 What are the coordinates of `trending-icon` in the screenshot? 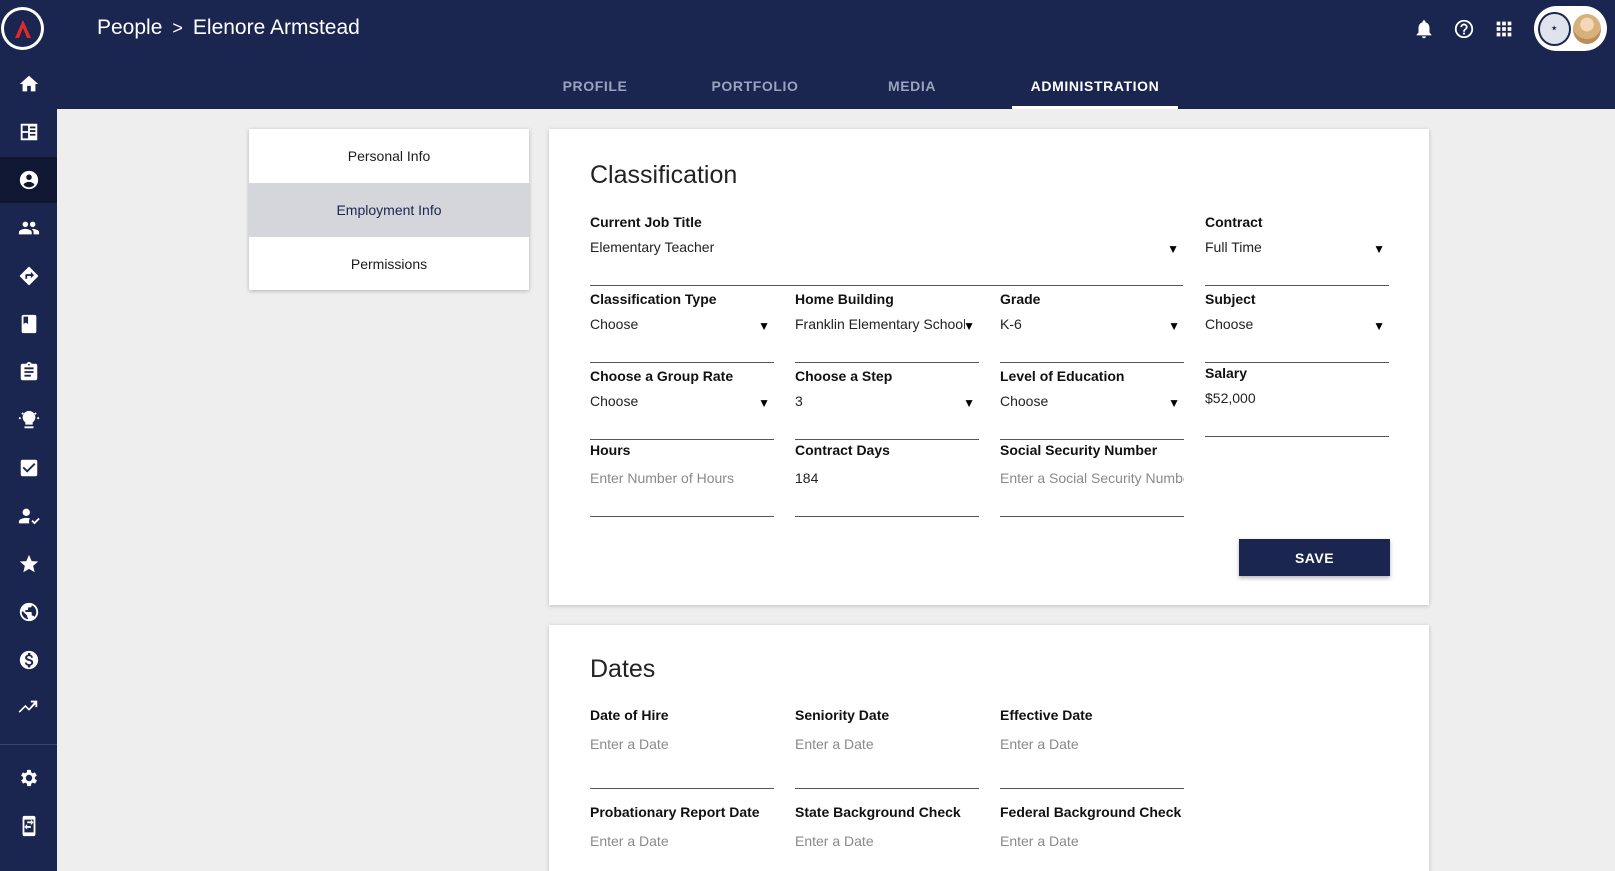 It's located at (28, 708).